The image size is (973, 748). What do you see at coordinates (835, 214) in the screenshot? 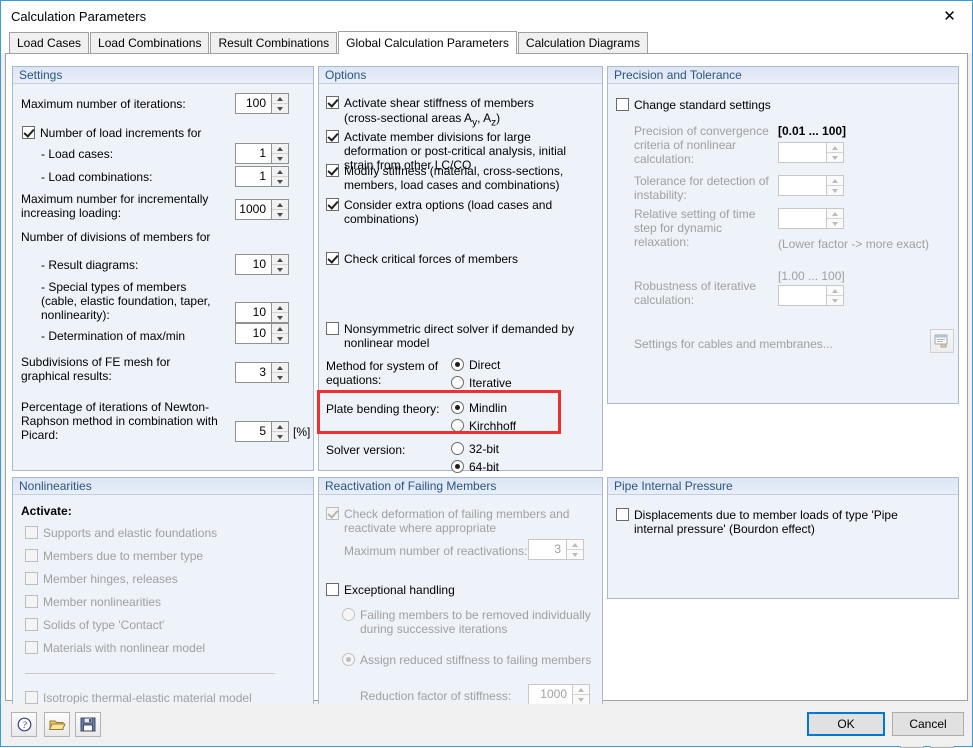
I see `time-step-up-icon` at bounding box center [835, 214].